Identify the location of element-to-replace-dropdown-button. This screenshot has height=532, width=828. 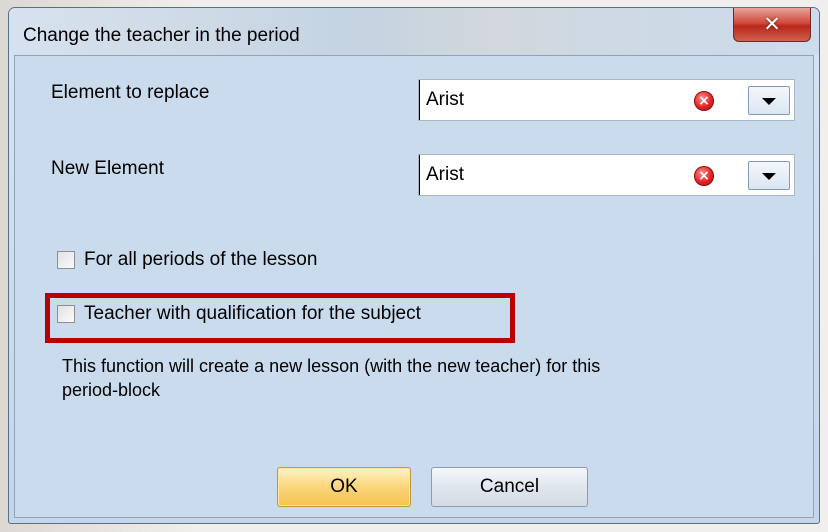
(769, 100).